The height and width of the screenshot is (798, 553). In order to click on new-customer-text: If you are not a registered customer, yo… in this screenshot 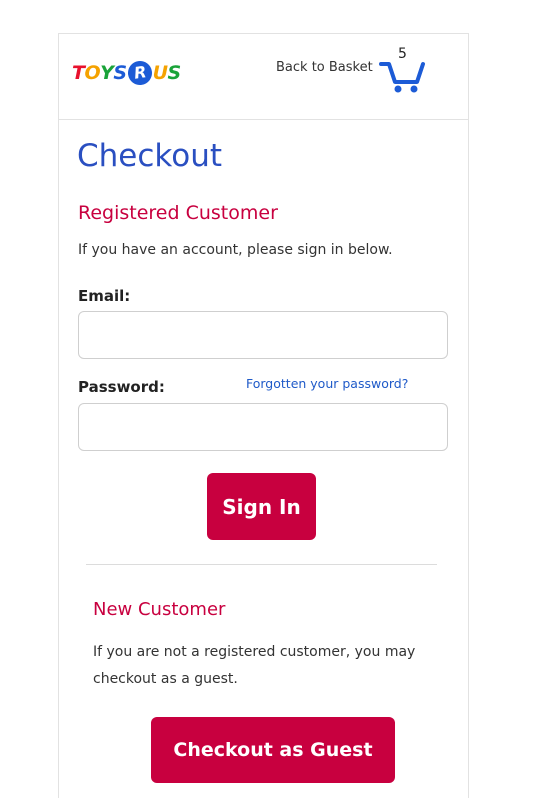, I will do `click(254, 665)`.